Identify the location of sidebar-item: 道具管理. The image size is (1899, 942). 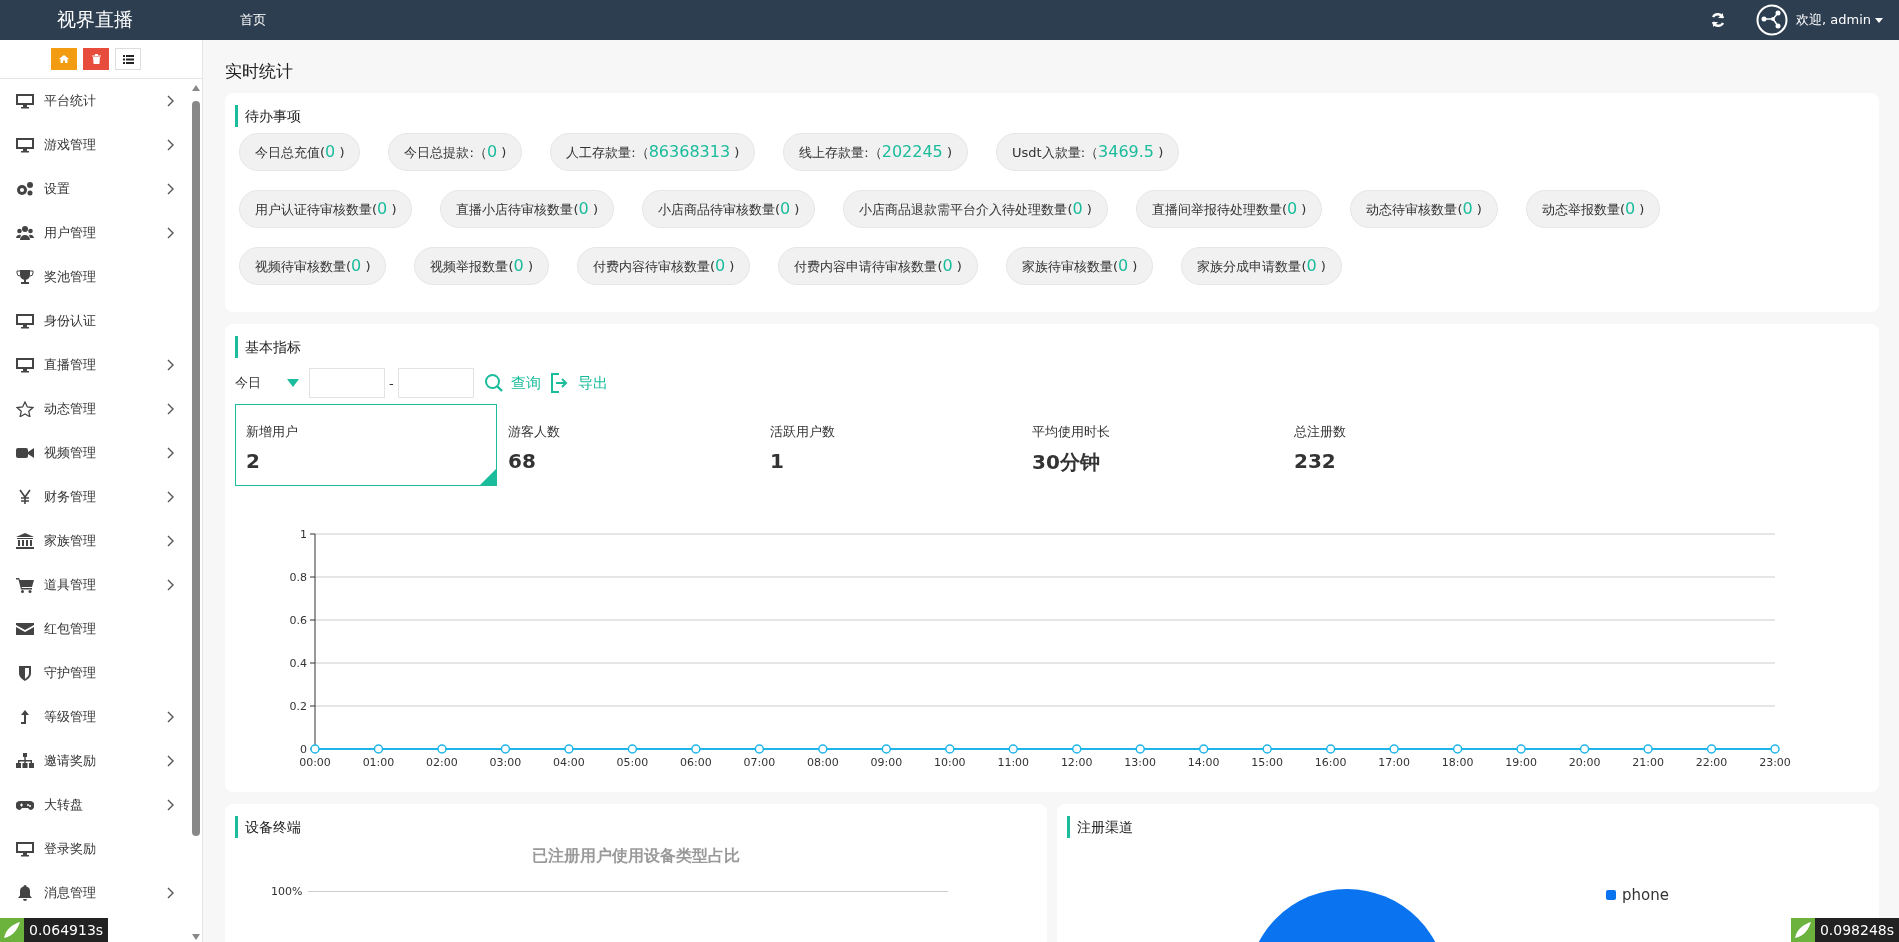
(95, 585).